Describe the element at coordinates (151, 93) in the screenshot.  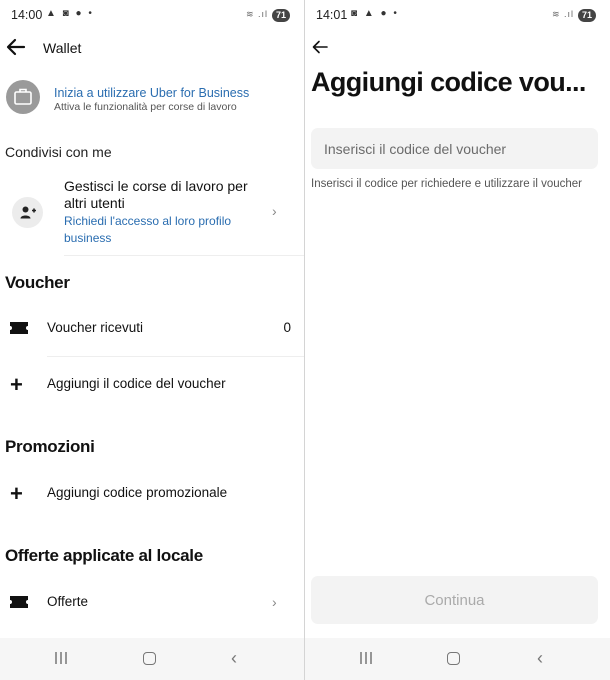
I see `business-title: Inizia a utilizzare Uber for Business` at that location.